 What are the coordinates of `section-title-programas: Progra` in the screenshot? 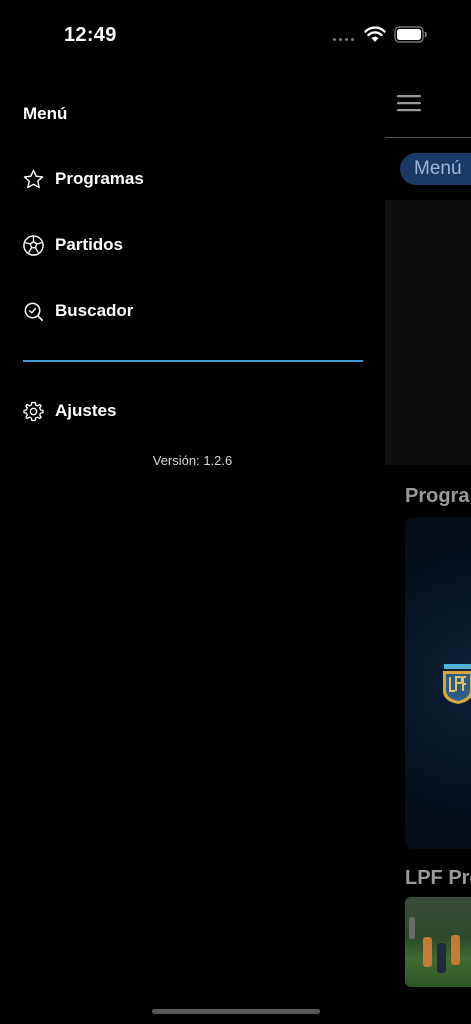 It's located at (437, 496).